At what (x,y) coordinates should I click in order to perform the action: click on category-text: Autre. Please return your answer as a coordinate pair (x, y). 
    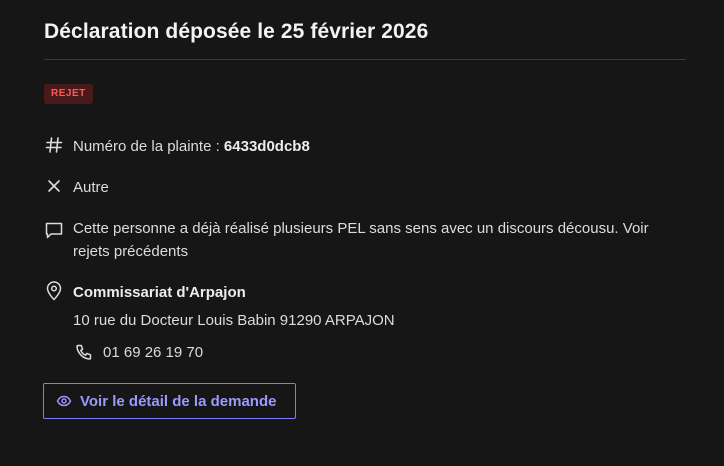
    Looking at the image, I should click on (91, 187).